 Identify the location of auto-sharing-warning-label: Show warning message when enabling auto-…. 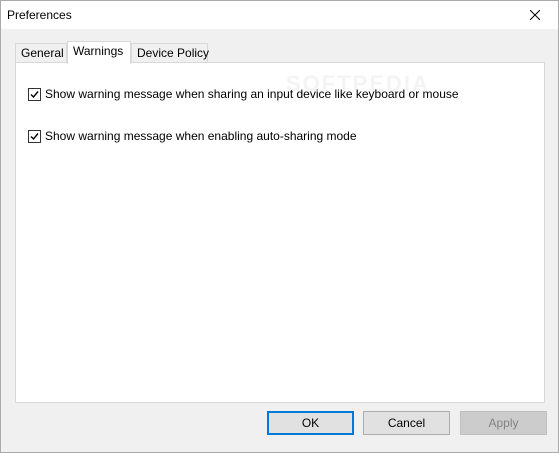
(201, 136).